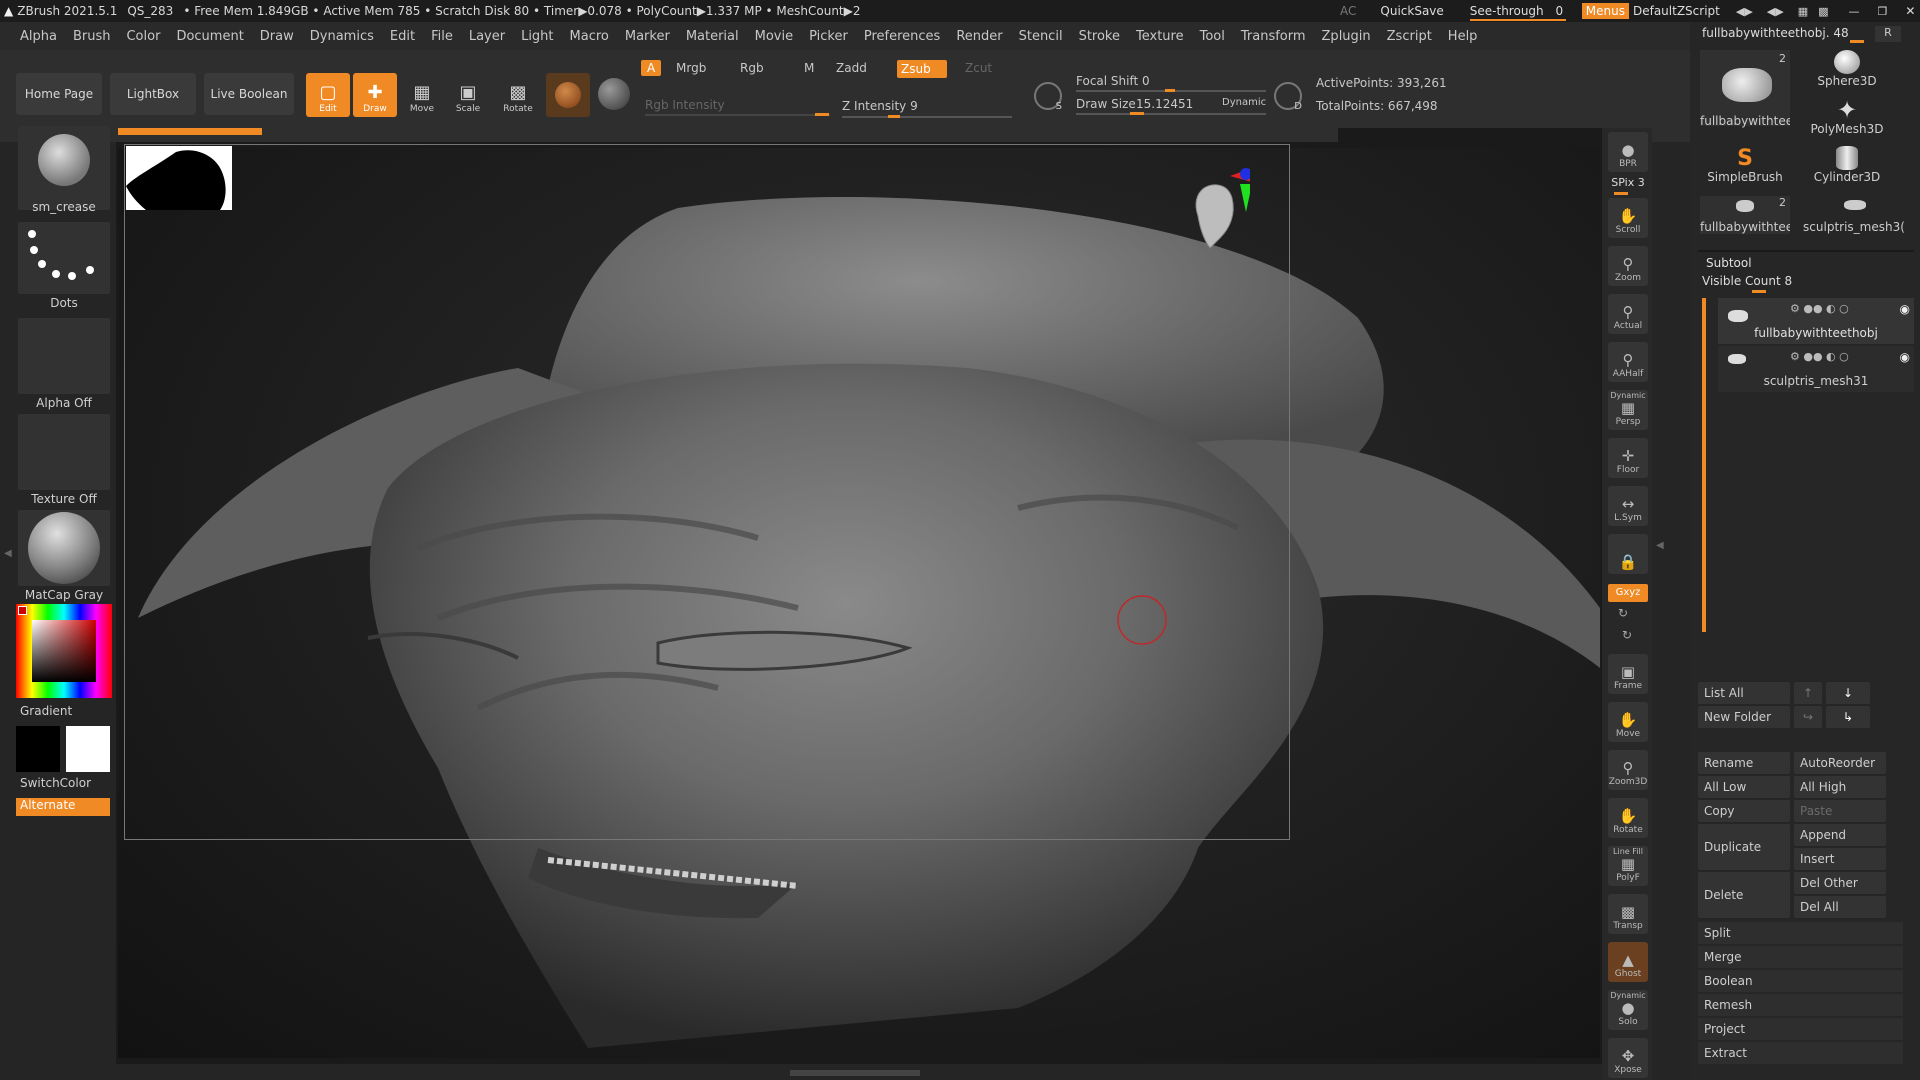 This screenshot has height=1080, width=1920. I want to click on window-layout-icon: ▦, so click(1803, 11).